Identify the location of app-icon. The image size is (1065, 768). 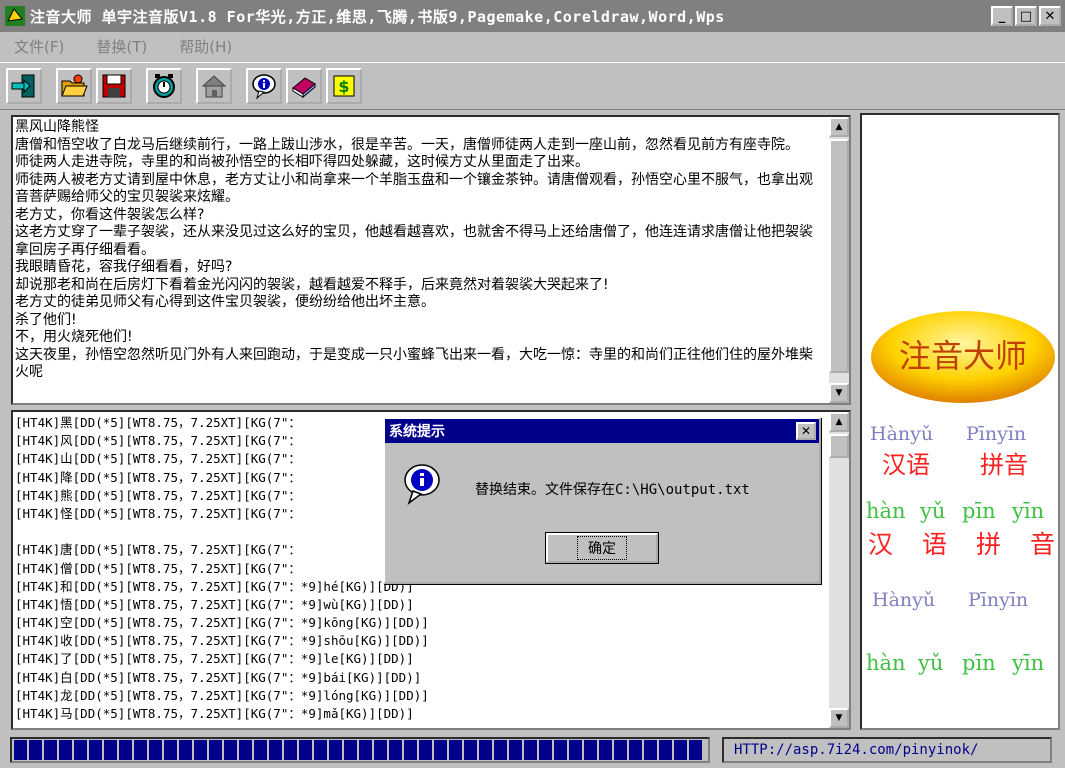
(15, 16).